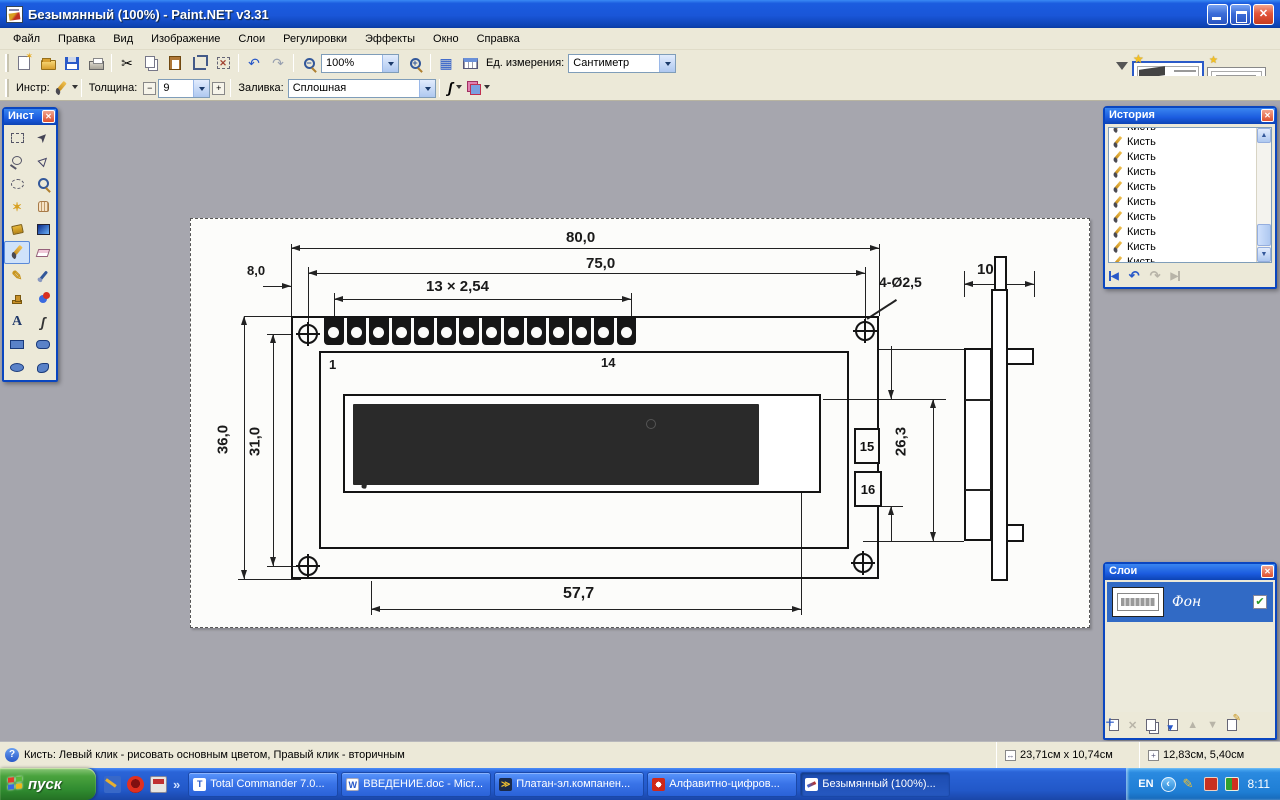 This screenshot has height=800, width=1280. What do you see at coordinates (175, 63) in the screenshot?
I see `paste-button` at bounding box center [175, 63].